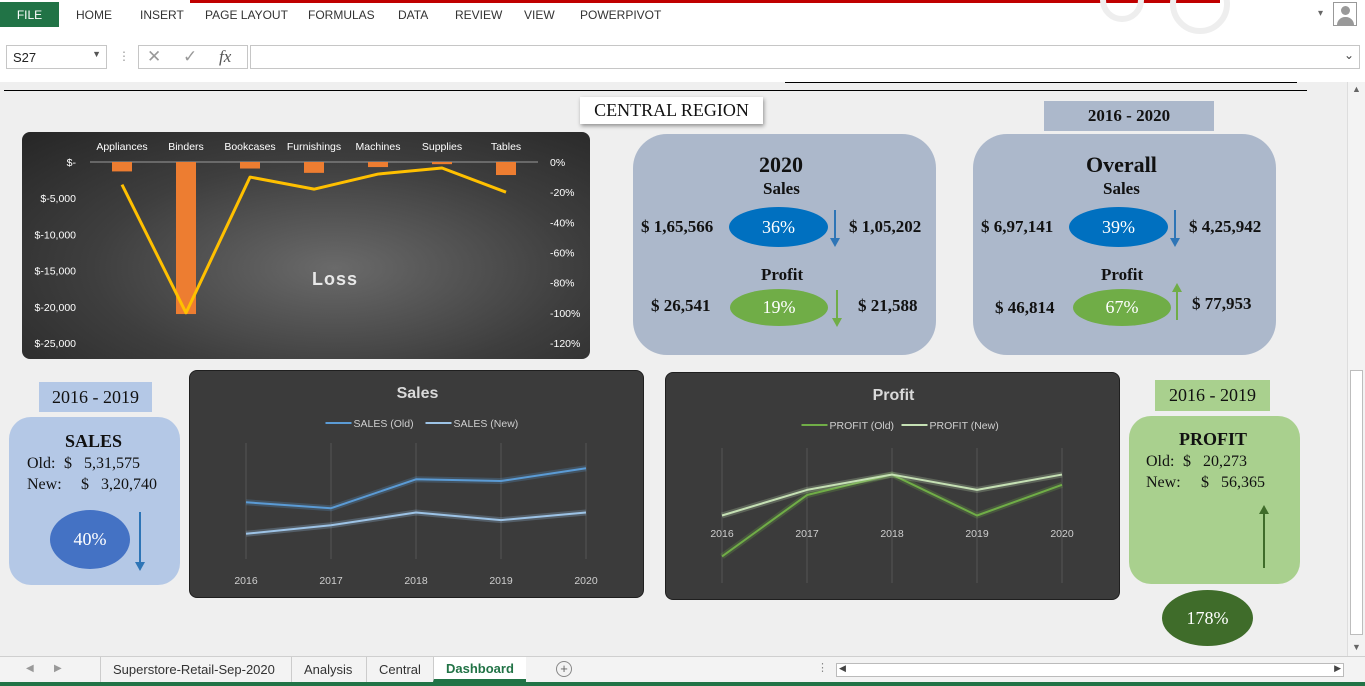  What do you see at coordinates (562, 223) in the screenshot?
I see `y-tick-right: -40%` at bounding box center [562, 223].